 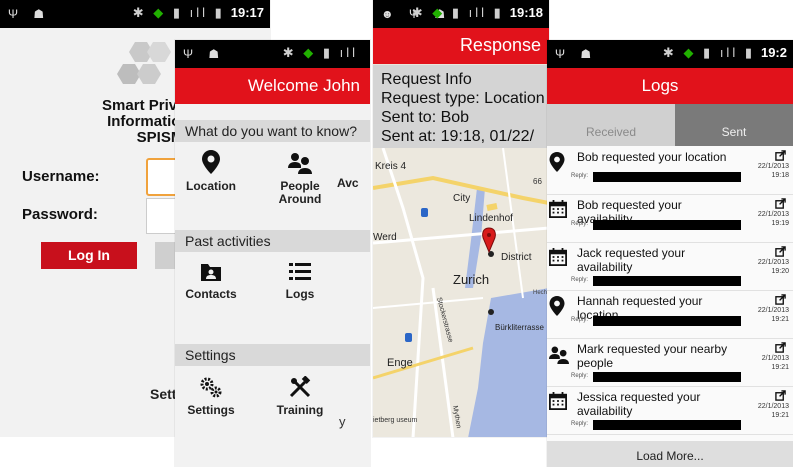 I want to click on signal-icons: ✱ ◆ ▮ ıll, so click(x=320, y=52).